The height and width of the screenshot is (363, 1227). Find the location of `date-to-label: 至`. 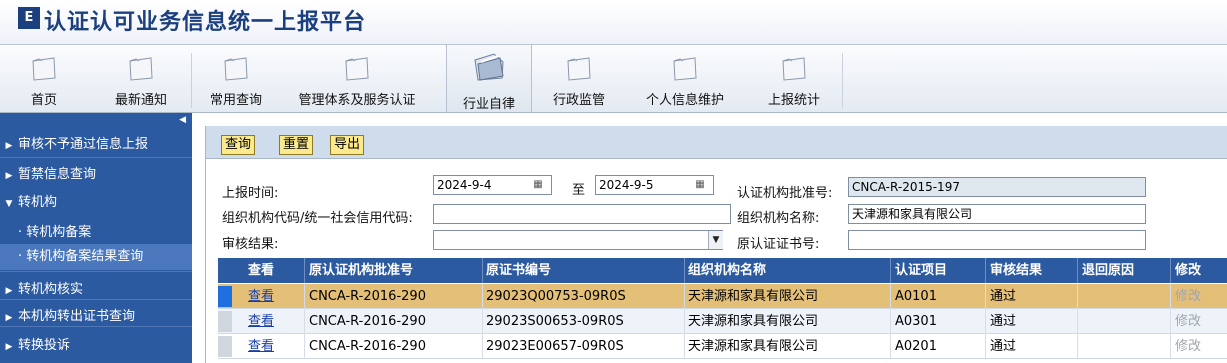

date-to-label: 至 is located at coordinates (579, 190).